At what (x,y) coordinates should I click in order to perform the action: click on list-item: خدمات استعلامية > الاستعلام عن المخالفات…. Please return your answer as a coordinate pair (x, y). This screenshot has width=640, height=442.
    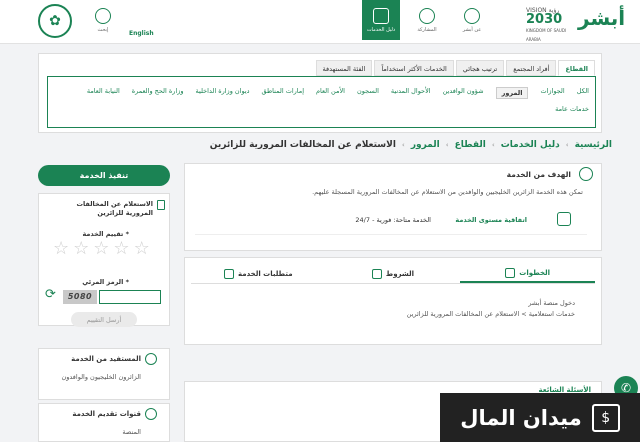
    Looking at the image, I should click on (490, 314).